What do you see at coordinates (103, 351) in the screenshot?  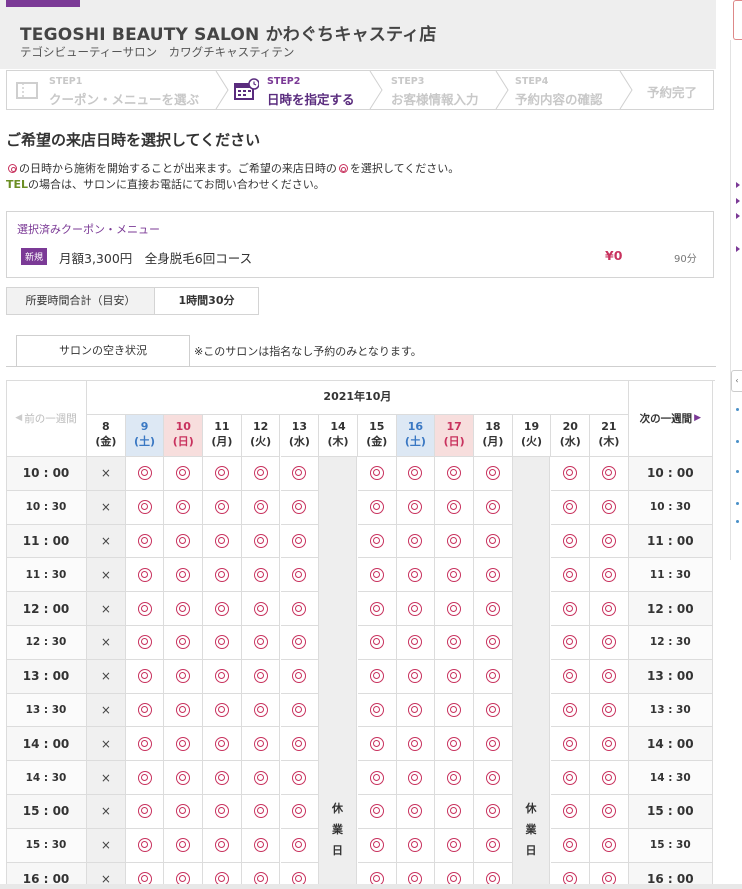 I see `tab-availability: サロンの空き状況` at bounding box center [103, 351].